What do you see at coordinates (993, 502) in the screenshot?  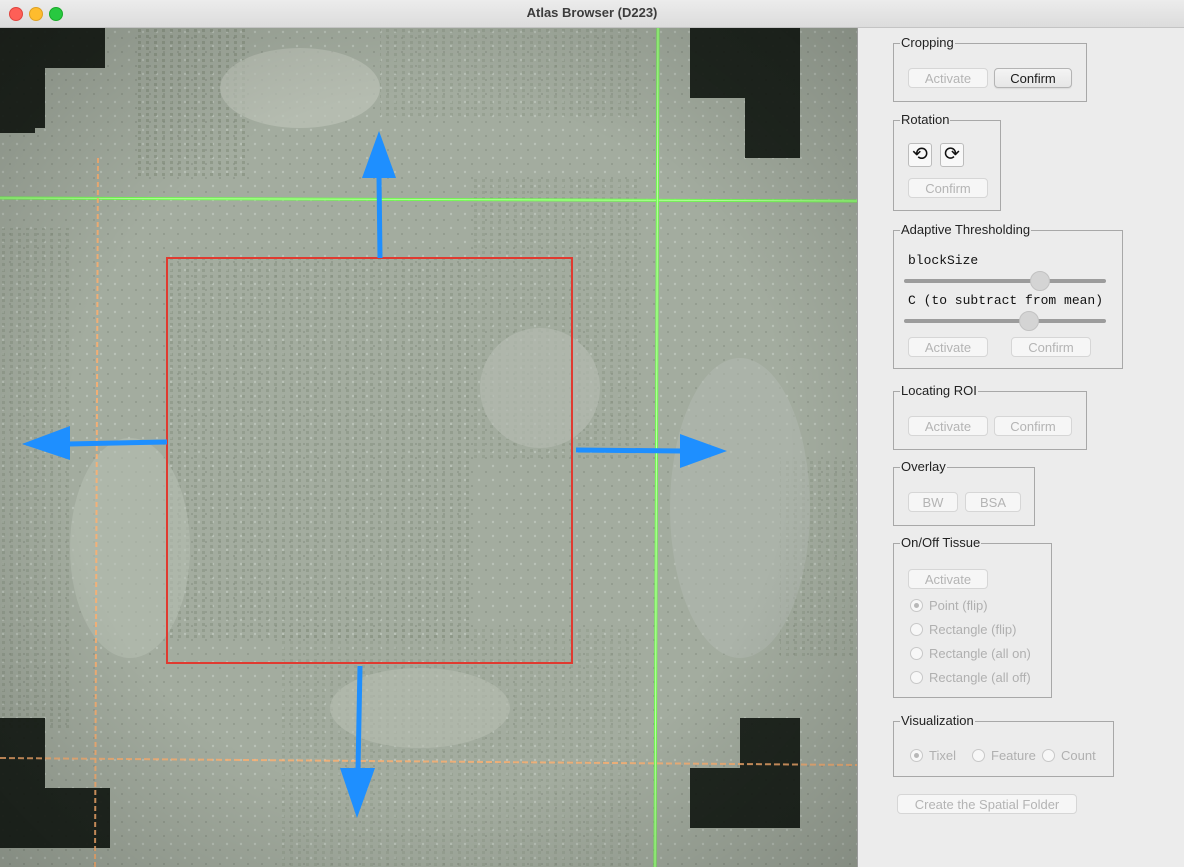 I see `overlay-bsa-button: BSA` at bounding box center [993, 502].